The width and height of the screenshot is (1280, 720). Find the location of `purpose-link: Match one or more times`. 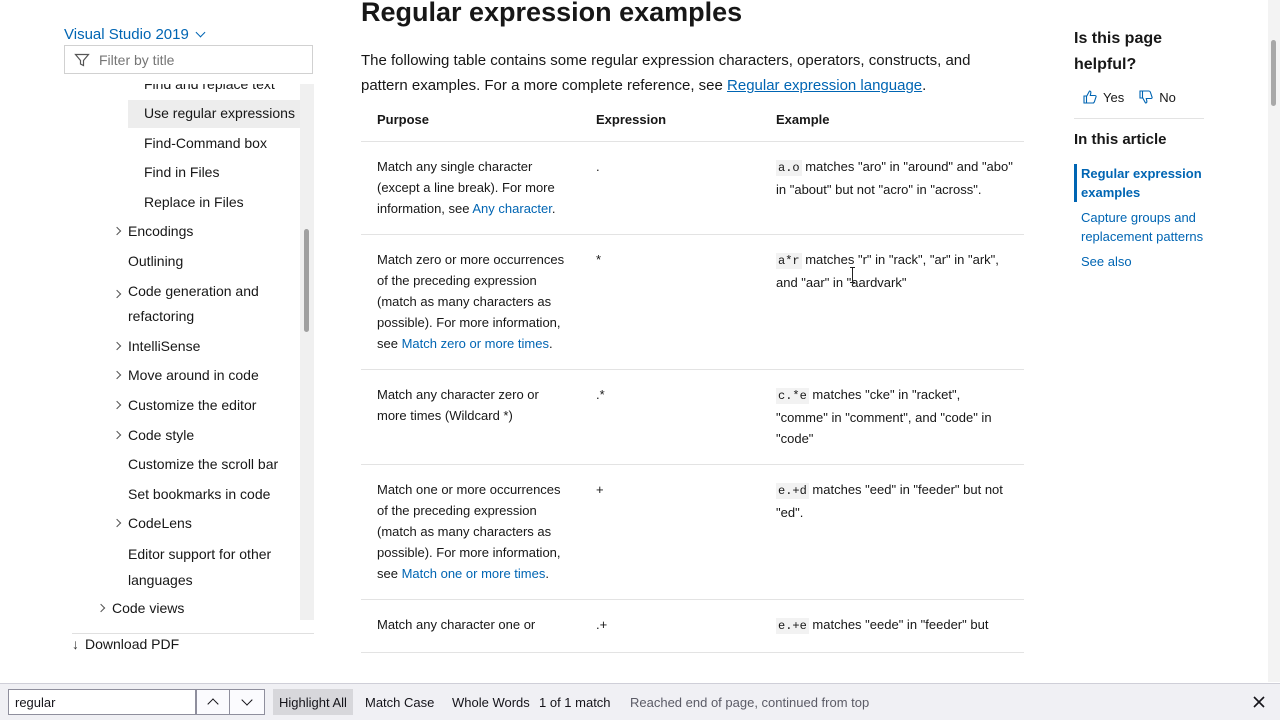

purpose-link: Match one or more times is located at coordinates (474, 573).